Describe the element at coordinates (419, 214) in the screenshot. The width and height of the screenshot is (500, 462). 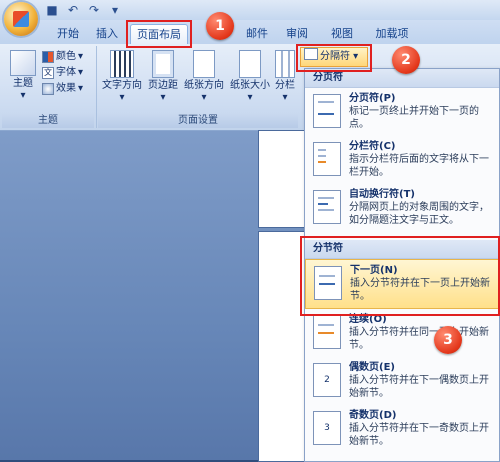
I see `menu-item-description: 分隔网页上的对象周围的文字，如分隔题注文字与正文。` at that location.